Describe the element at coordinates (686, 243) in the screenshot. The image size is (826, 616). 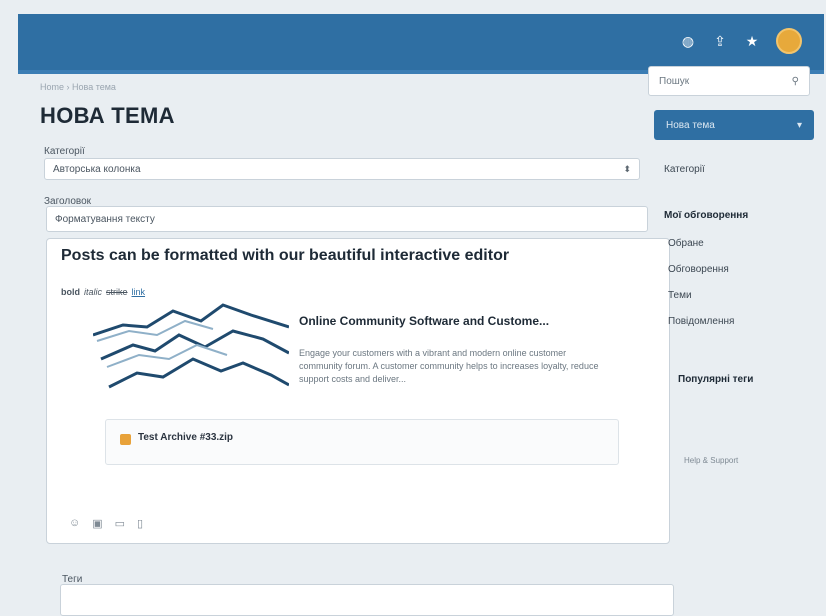
I see `sidebar-item-favorites: Обране` at that location.